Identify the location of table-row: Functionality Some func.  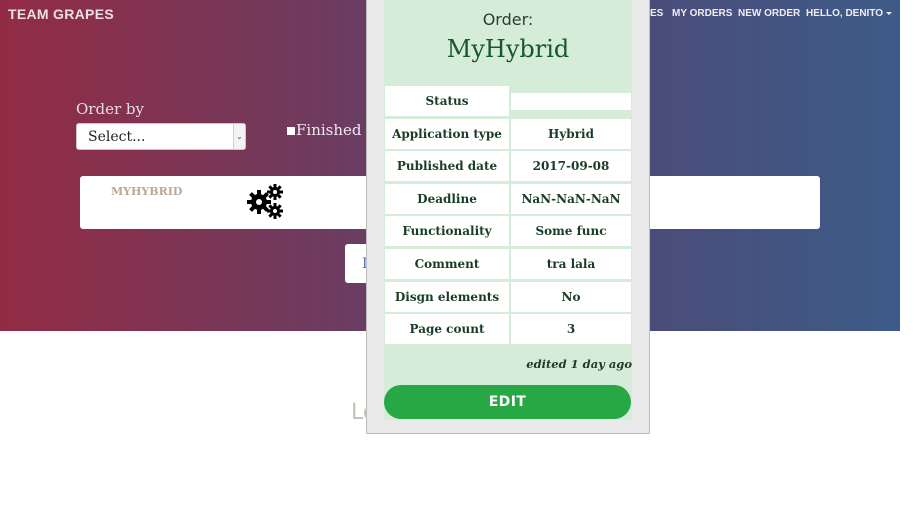
(508, 232).